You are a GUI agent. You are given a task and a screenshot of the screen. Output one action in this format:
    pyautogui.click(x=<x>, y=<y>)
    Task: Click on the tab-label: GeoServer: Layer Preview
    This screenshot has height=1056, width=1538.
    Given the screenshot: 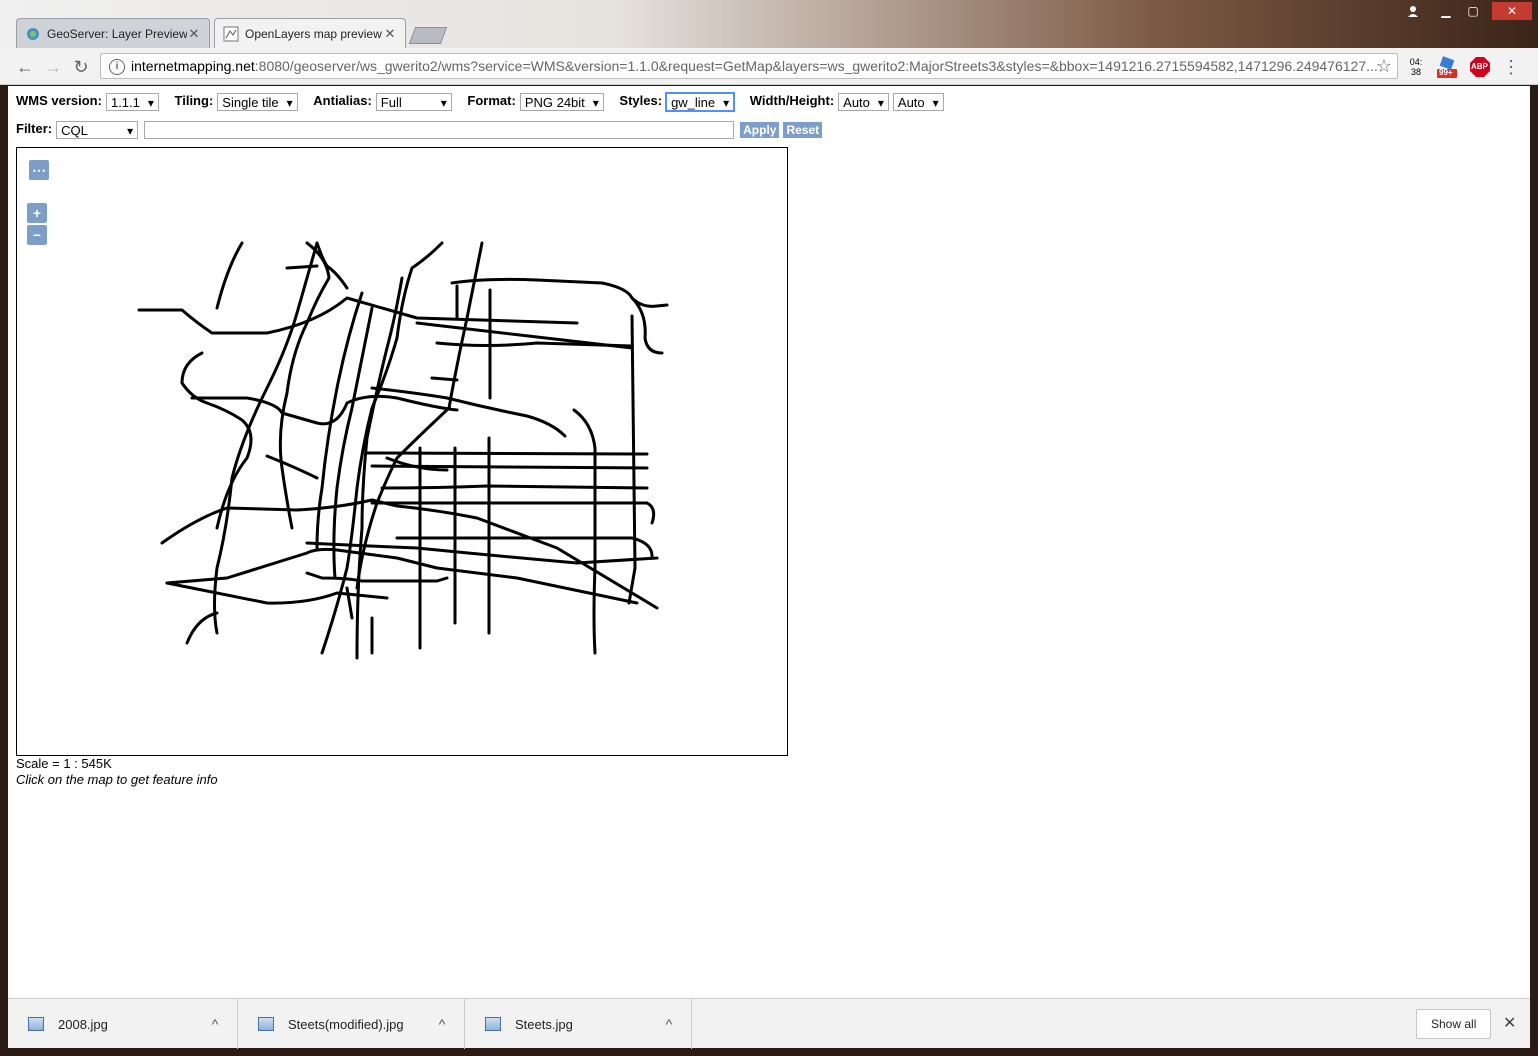 What is the action you would take?
    pyautogui.click(x=117, y=33)
    